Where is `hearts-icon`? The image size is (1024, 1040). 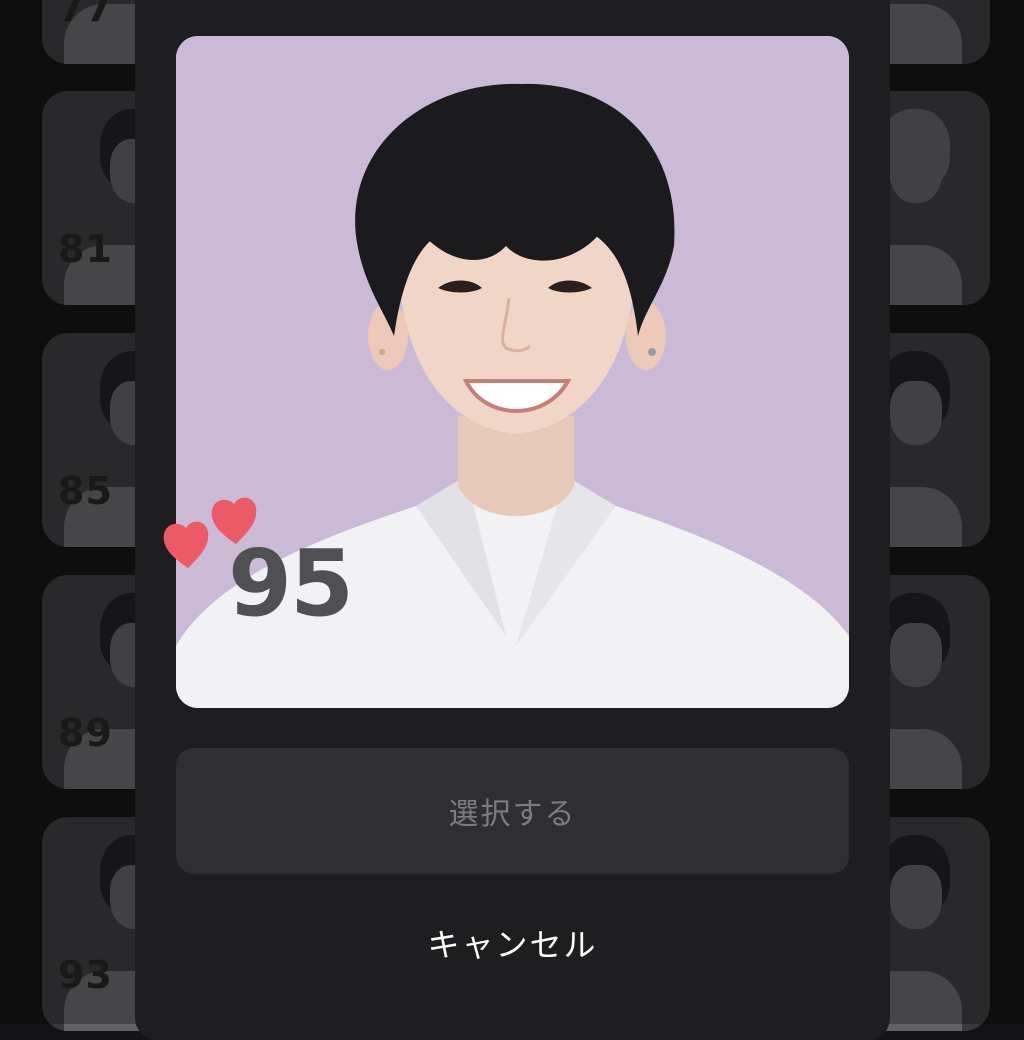
hearts-icon is located at coordinates (210, 532).